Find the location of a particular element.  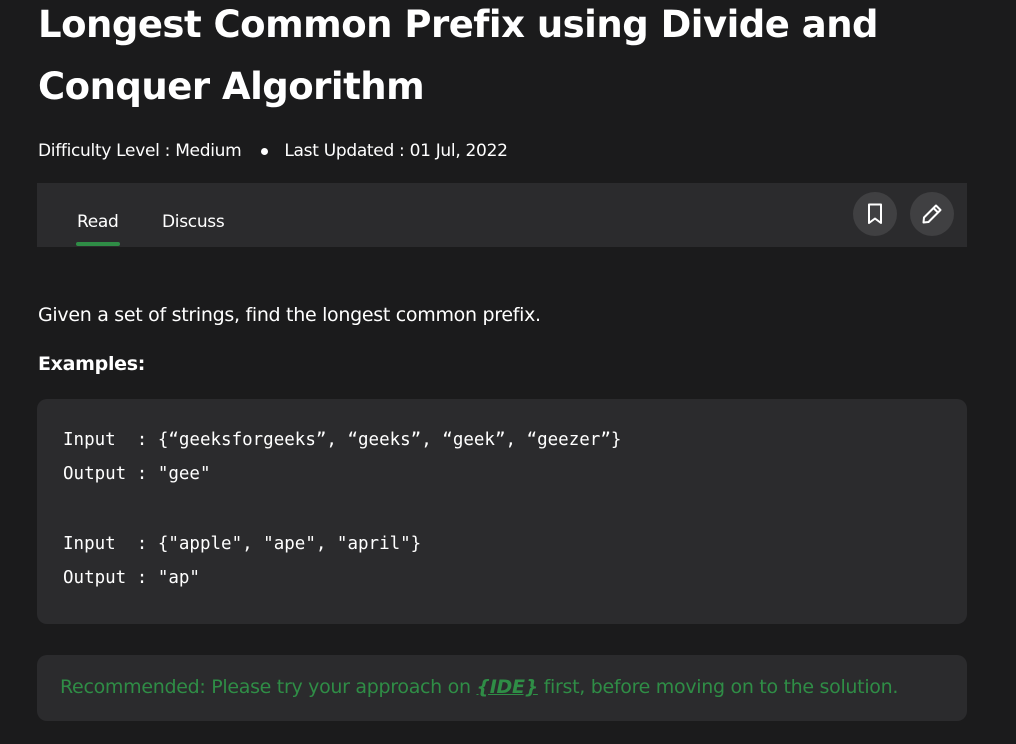

edit-pencil-icon is located at coordinates (932, 214).